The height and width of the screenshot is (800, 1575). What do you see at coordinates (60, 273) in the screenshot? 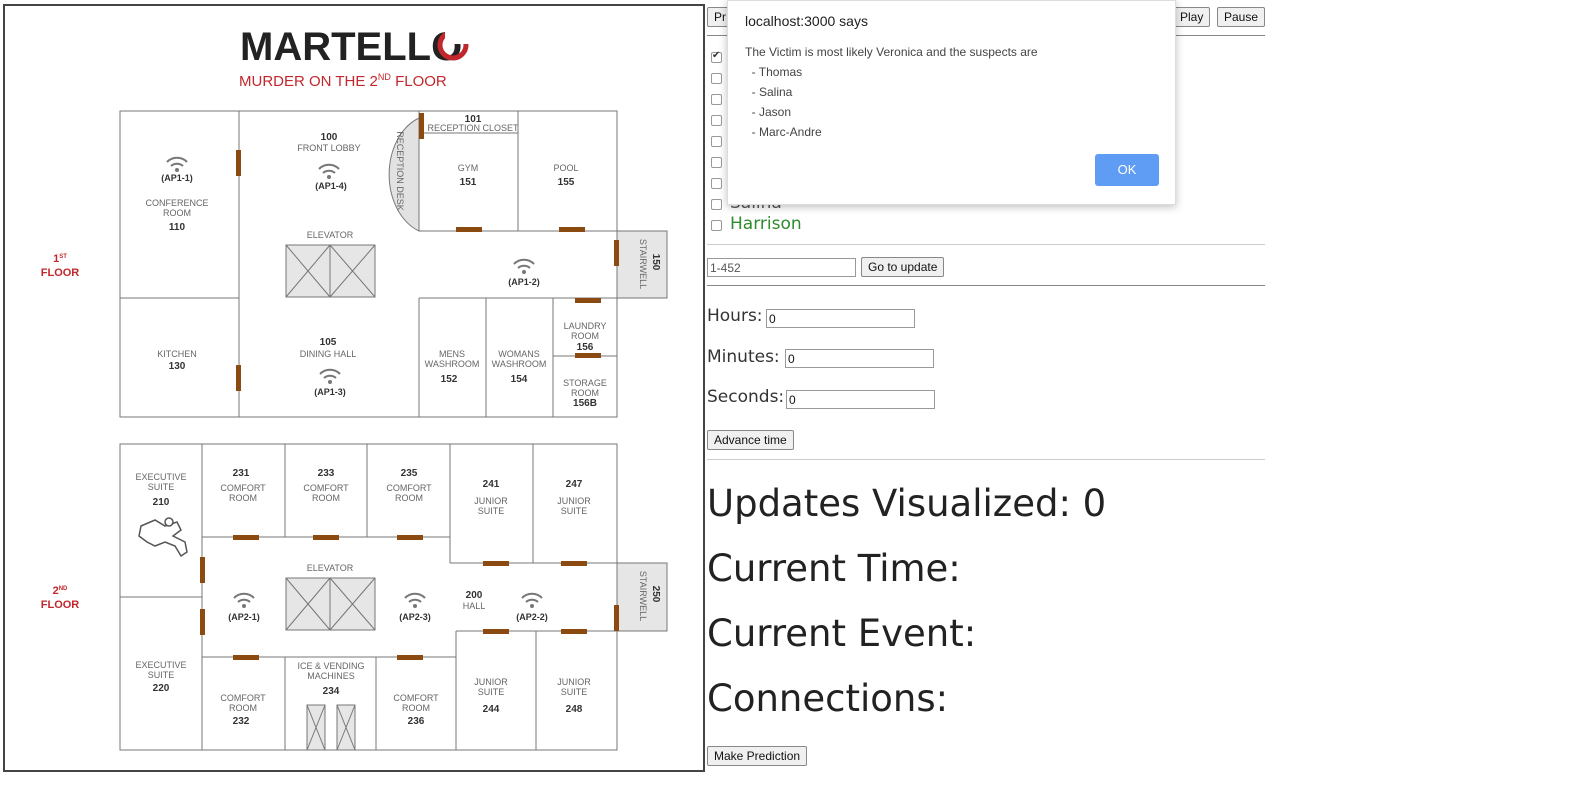
I see `floor-1-word: FLOOR` at bounding box center [60, 273].